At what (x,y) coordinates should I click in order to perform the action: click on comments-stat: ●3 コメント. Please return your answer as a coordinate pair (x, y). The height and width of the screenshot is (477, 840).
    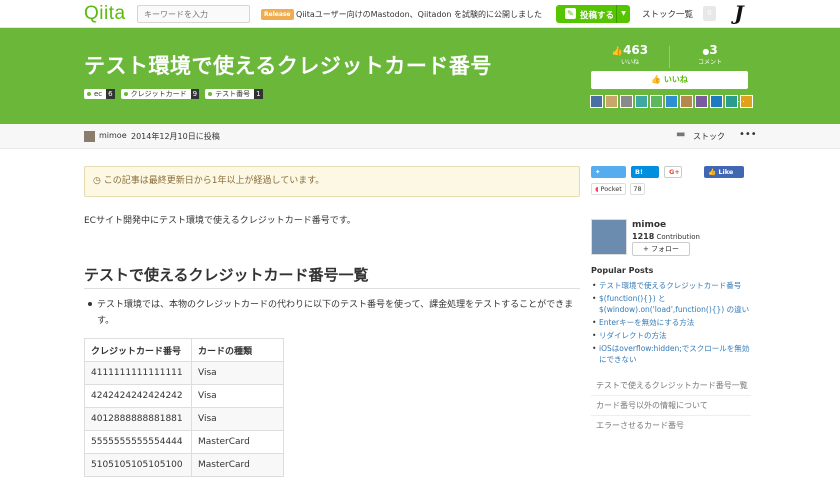
    Looking at the image, I should click on (710, 54).